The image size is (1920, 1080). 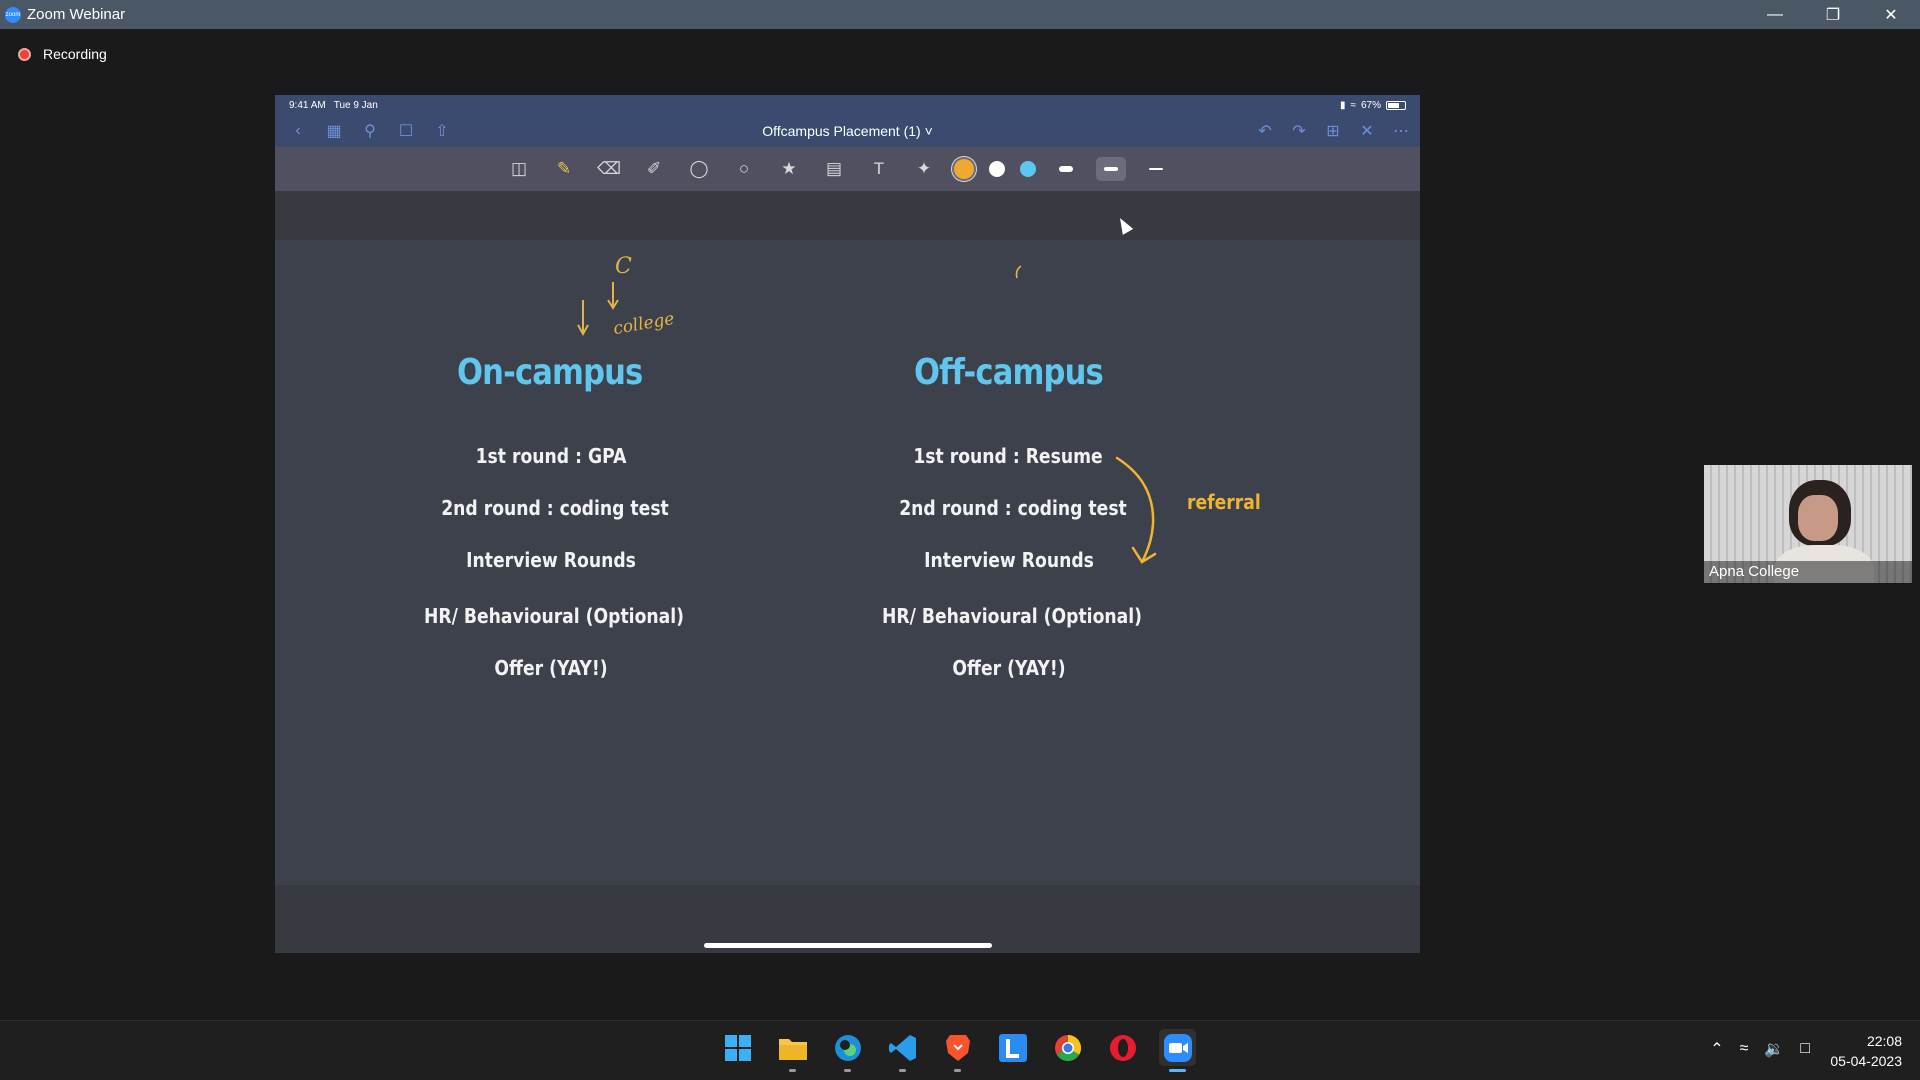 I want to click on more-icon: ⋯, so click(x=1401, y=131).